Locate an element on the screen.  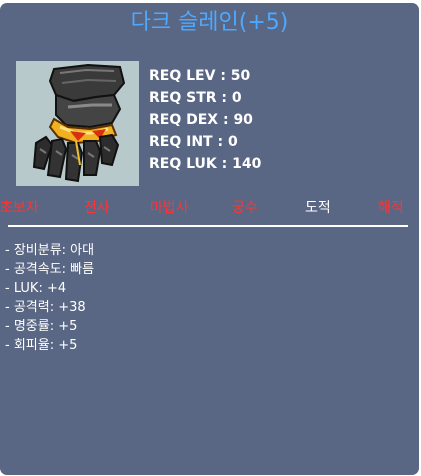
detail-accuracy: - 명중률: +5 is located at coordinates (41, 326).